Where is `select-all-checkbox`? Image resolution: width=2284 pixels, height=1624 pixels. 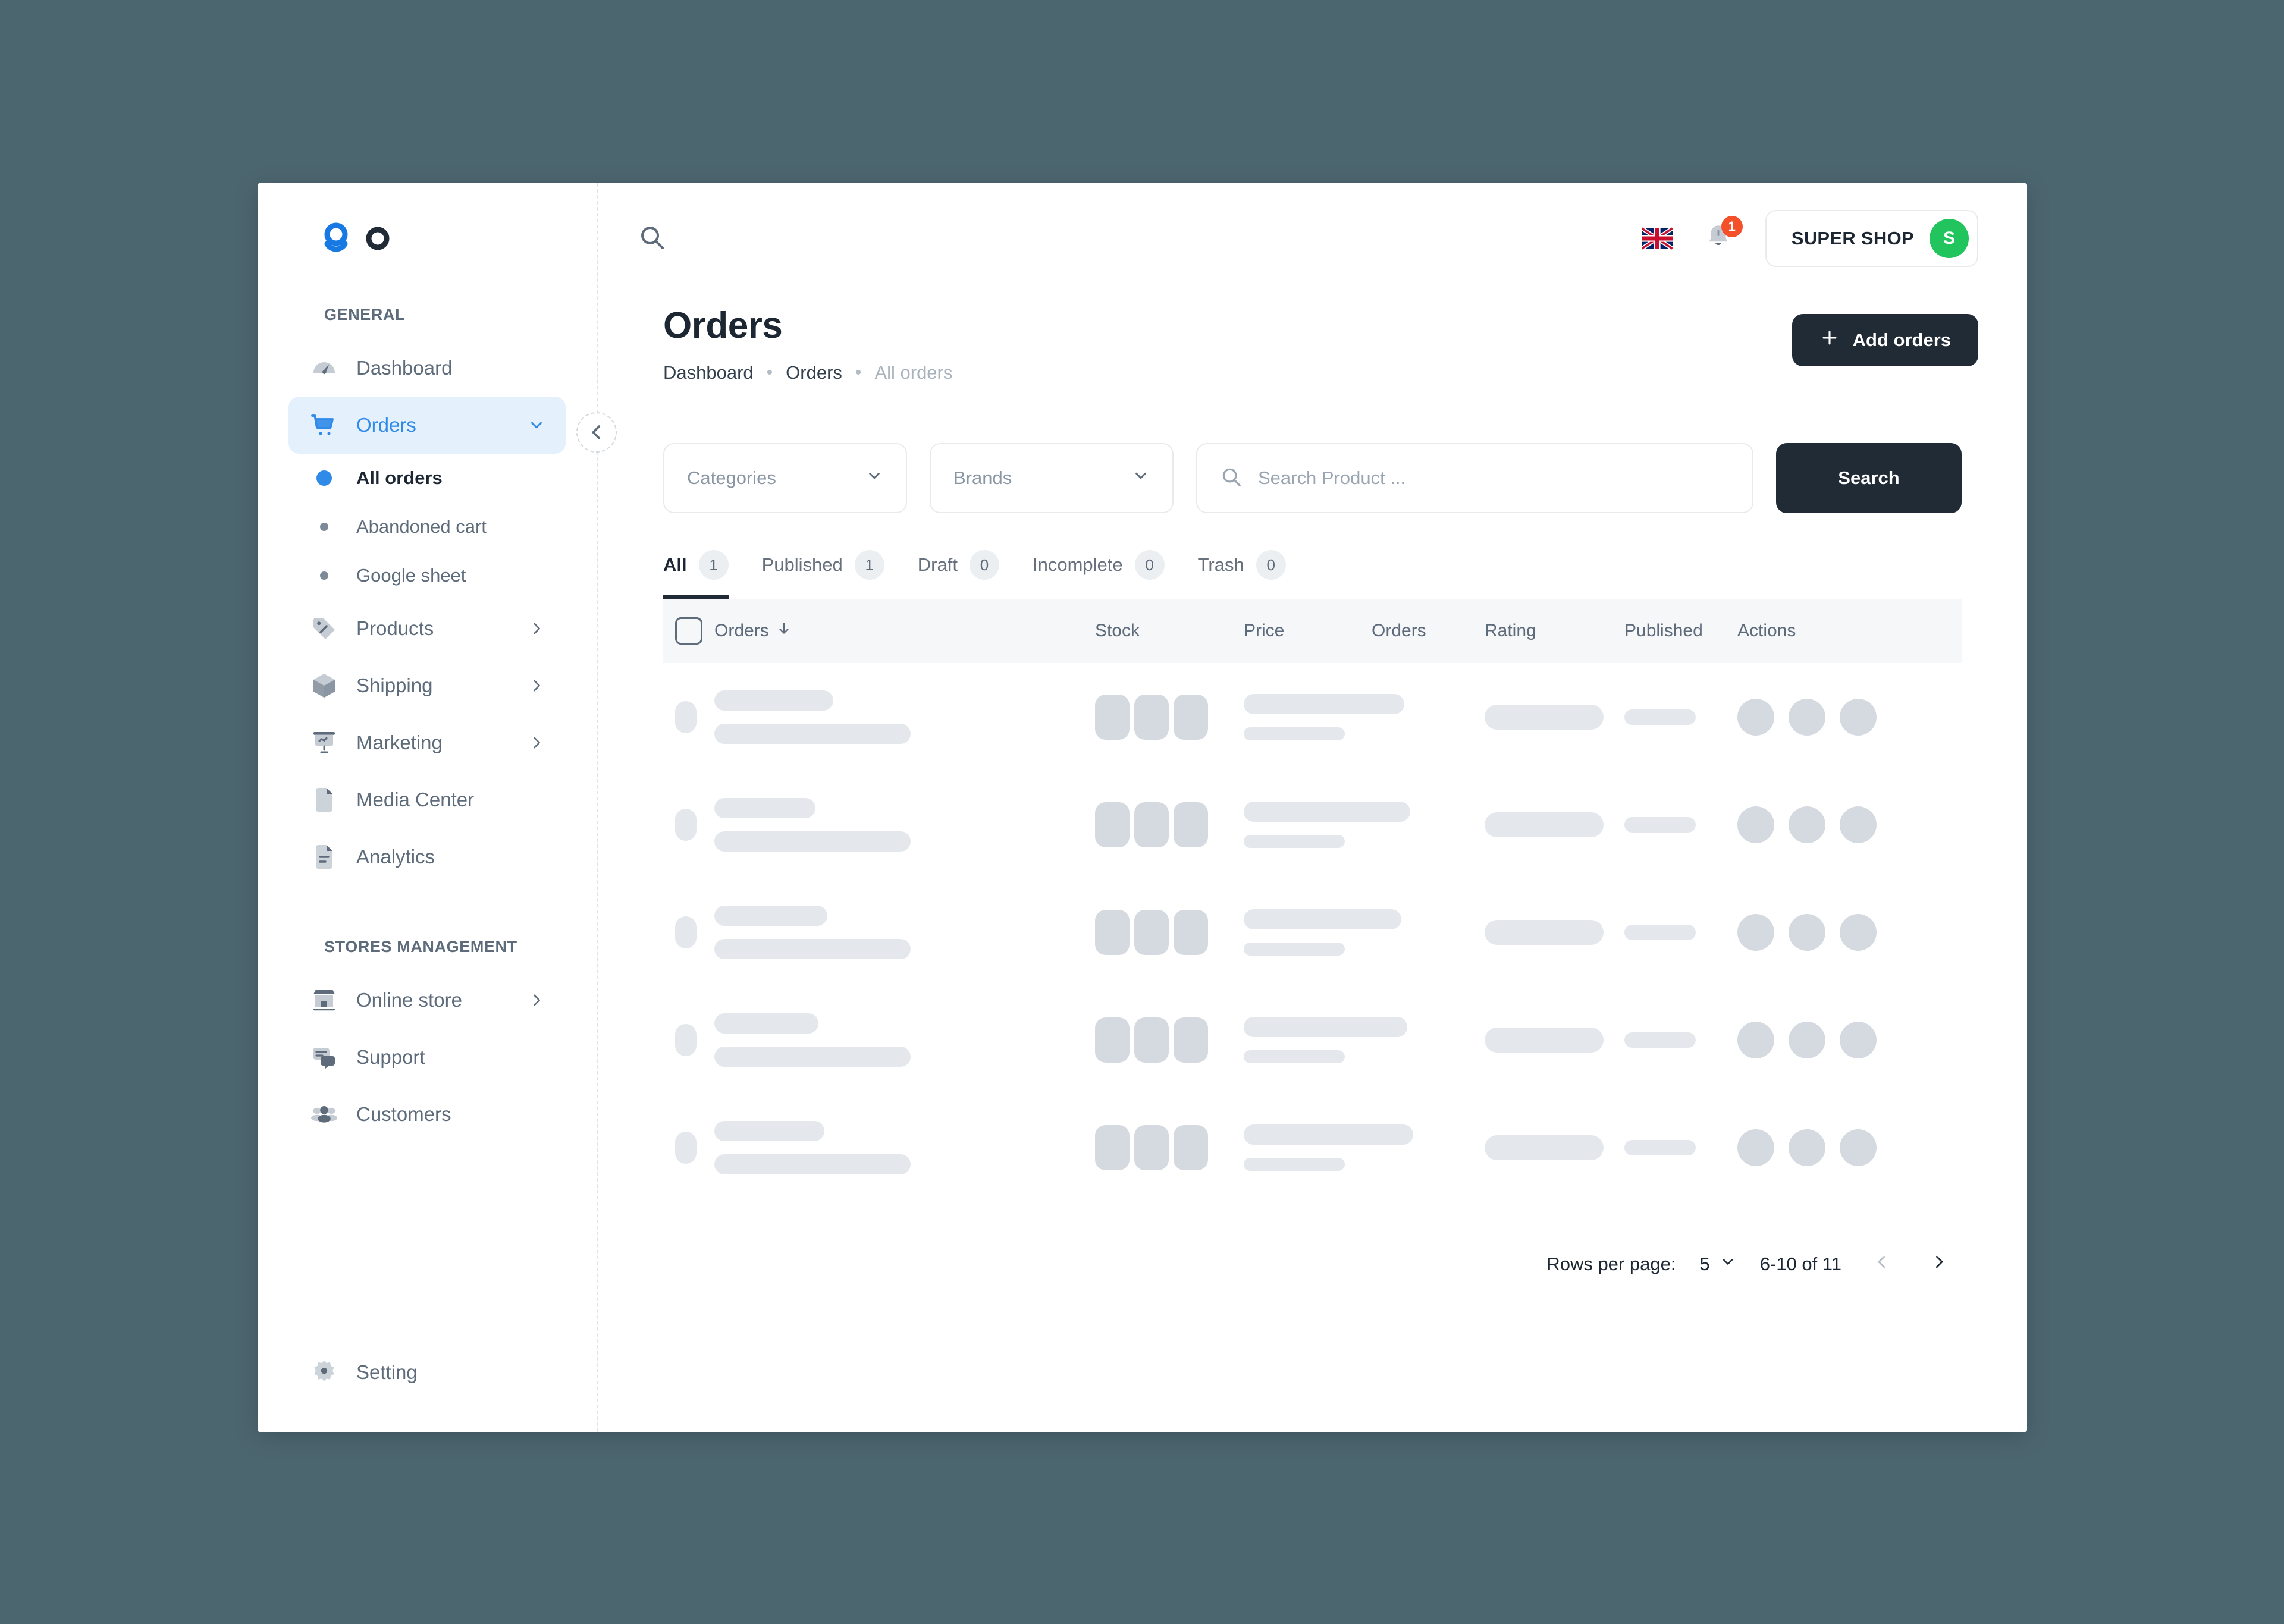 select-all-checkbox is located at coordinates (689, 631).